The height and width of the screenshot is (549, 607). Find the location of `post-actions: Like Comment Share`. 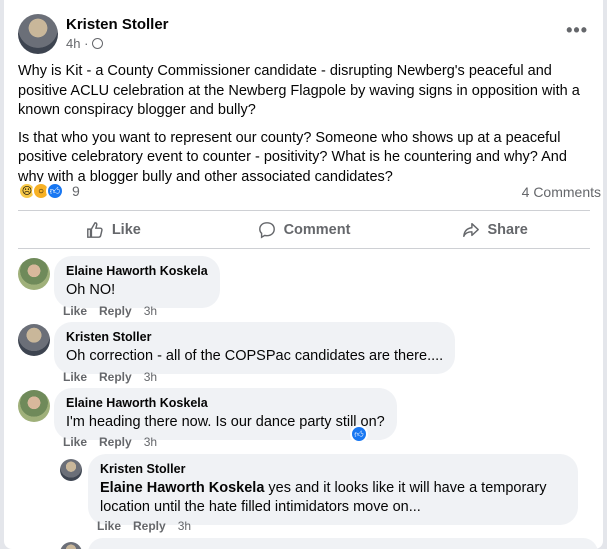

post-actions: Like Comment Share is located at coordinates (304, 230).